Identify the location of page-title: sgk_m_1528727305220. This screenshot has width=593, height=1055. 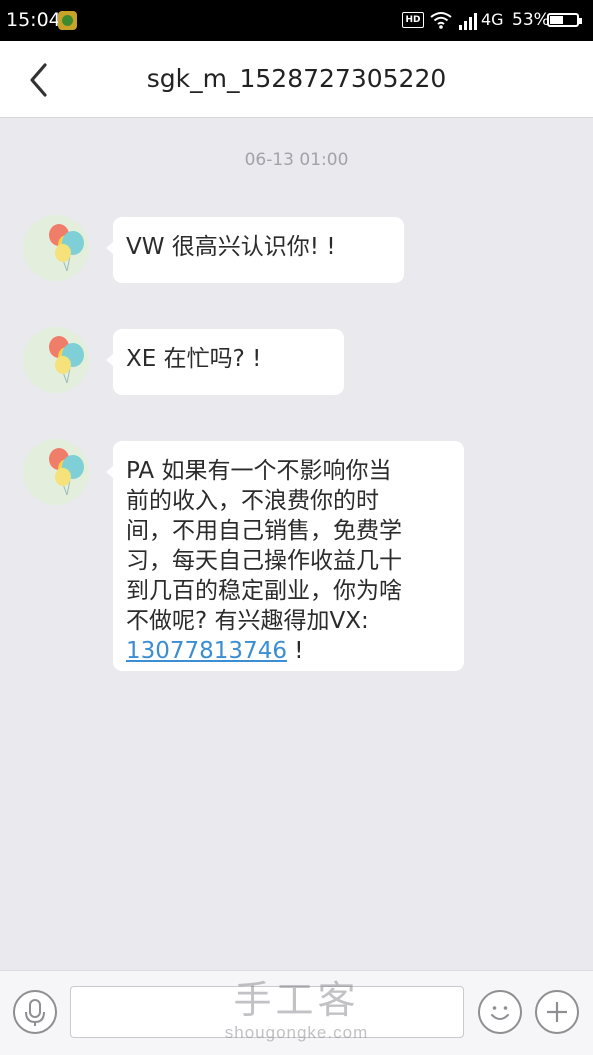
(296, 78).